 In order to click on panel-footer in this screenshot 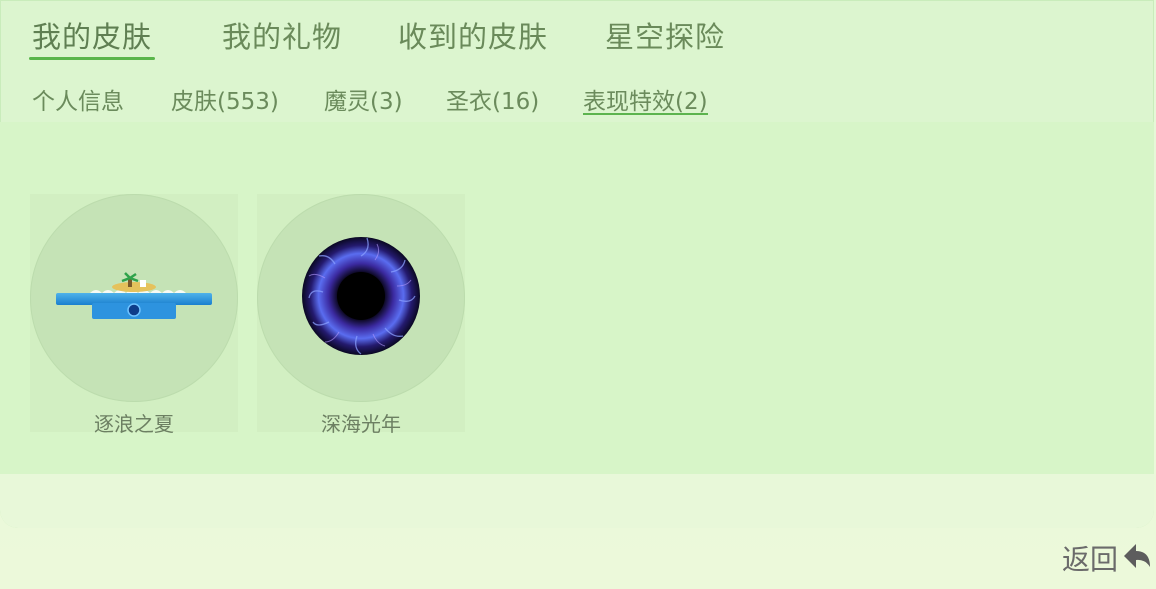, I will do `click(577, 501)`.